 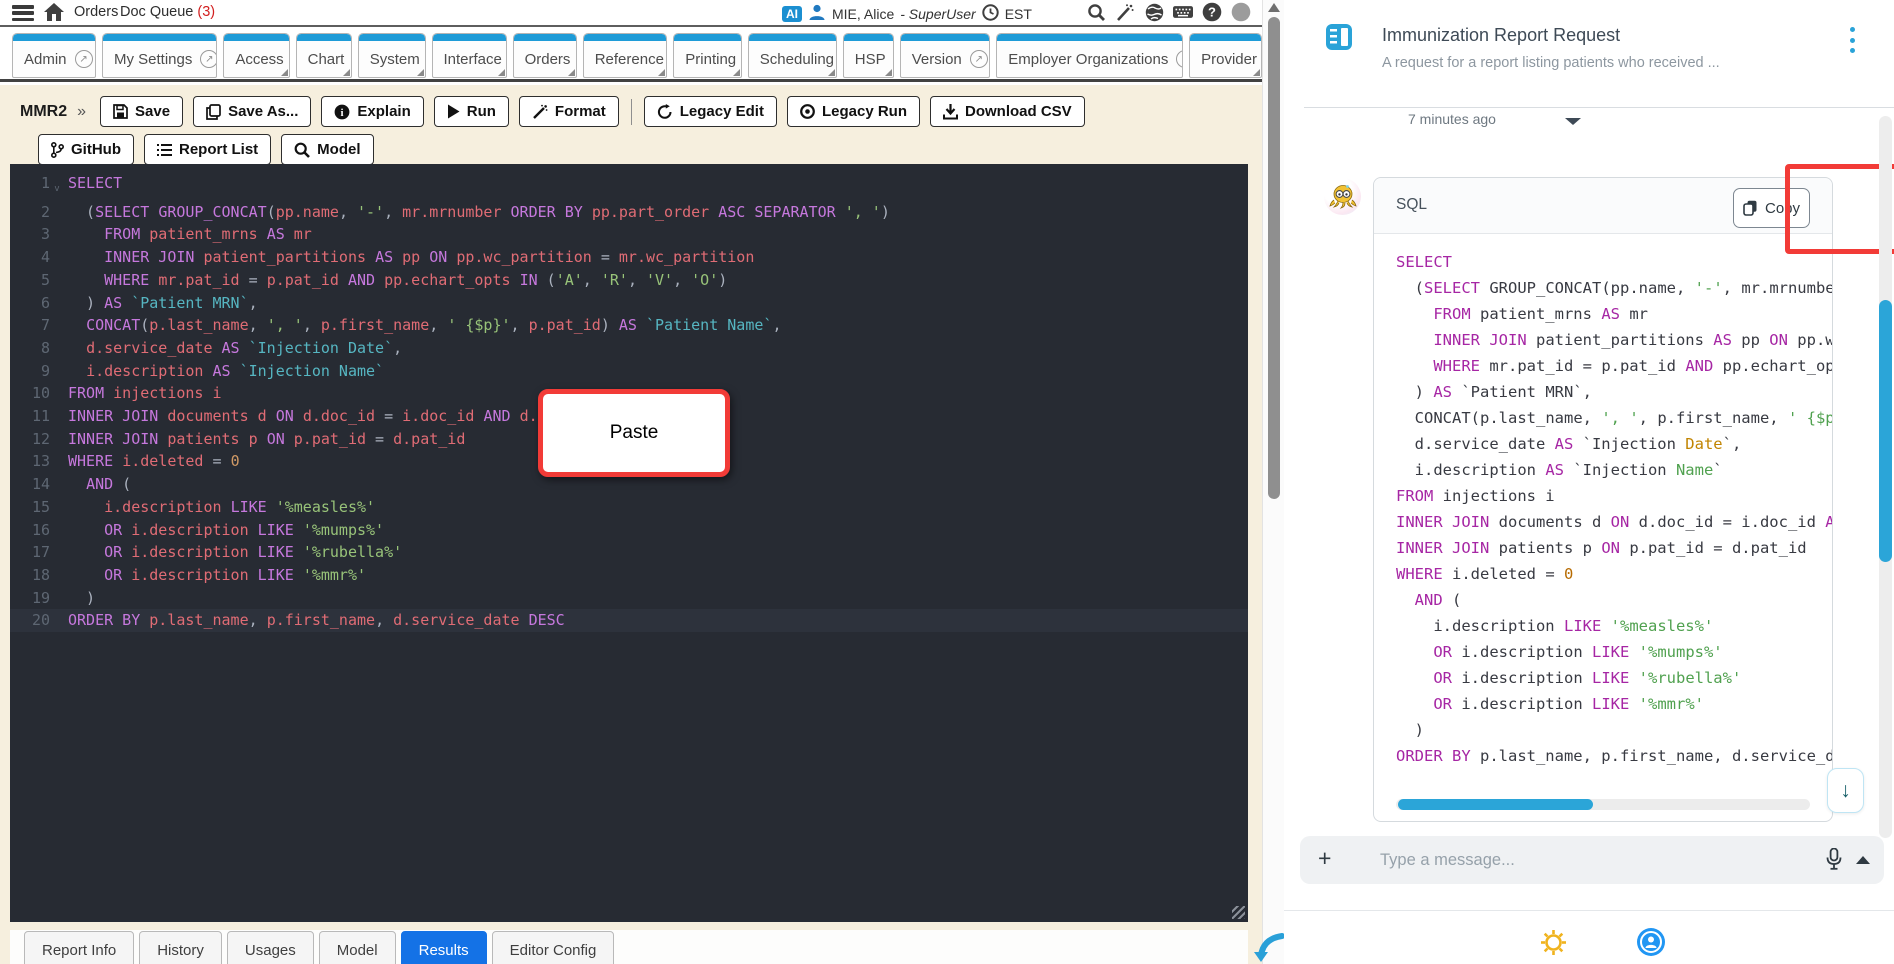 I want to click on tab-reference: Reference, so click(x=625, y=55).